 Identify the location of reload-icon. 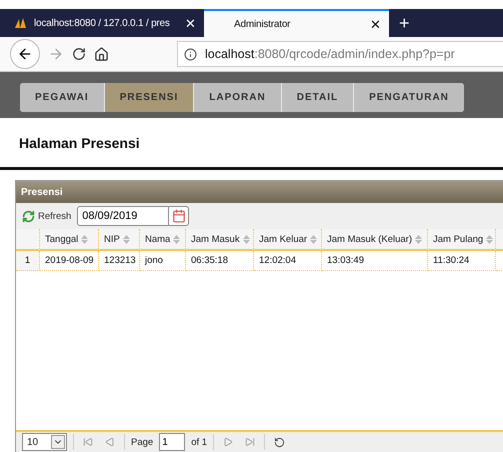
(79, 54).